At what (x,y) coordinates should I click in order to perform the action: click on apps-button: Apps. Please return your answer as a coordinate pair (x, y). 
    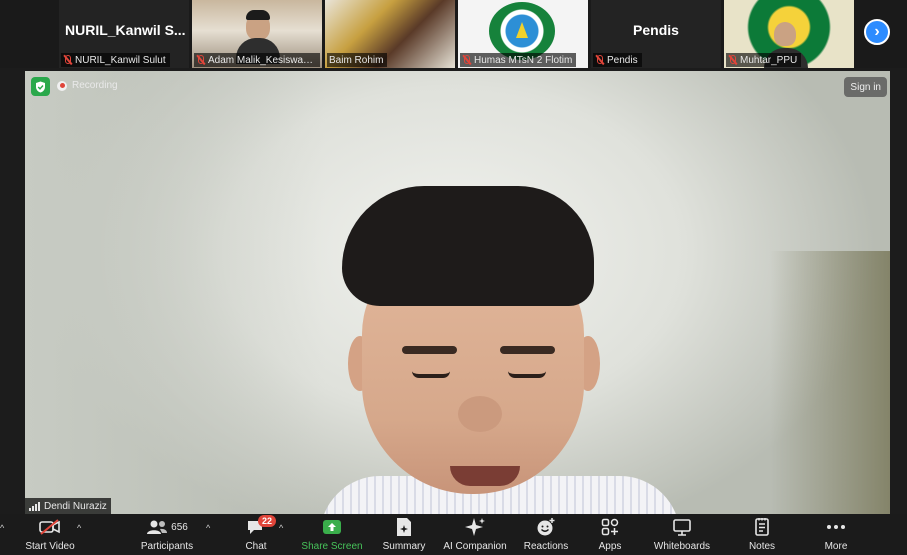
    Looking at the image, I should click on (610, 535).